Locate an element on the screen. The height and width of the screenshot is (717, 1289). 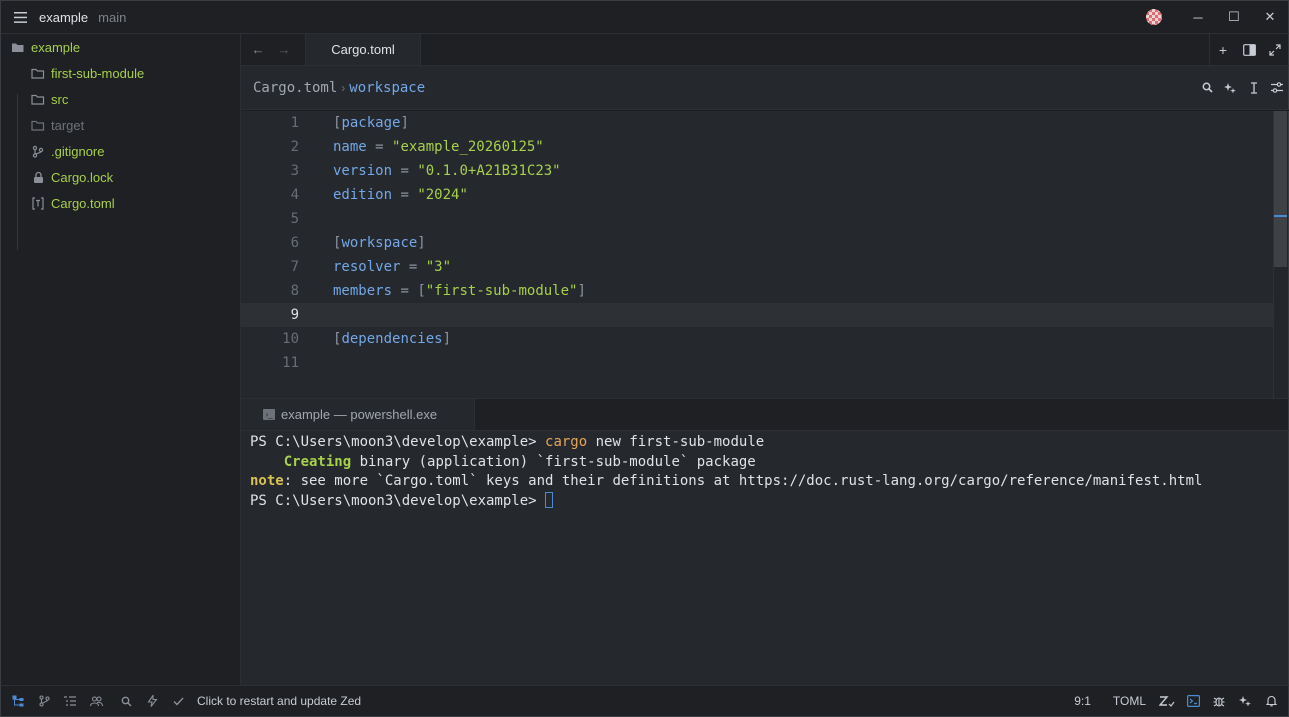
tree-item-cargo-lock: Cargo.lock is located at coordinates (120, 177).